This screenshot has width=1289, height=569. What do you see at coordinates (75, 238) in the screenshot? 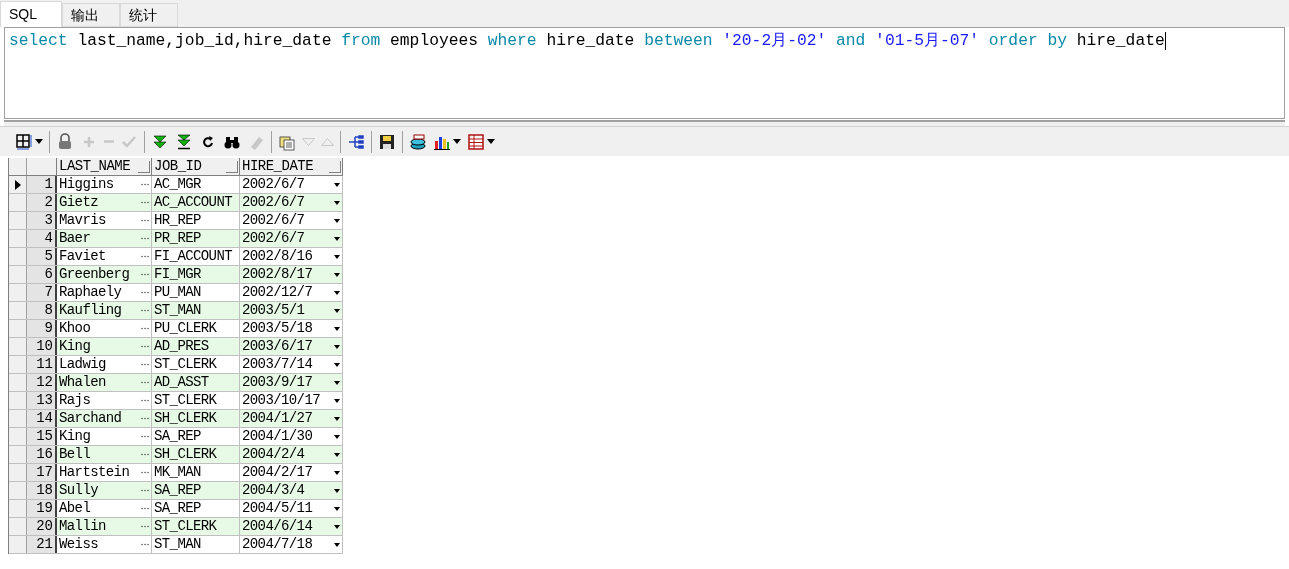
I see `table-cell: Baer` at bounding box center [75, 238].